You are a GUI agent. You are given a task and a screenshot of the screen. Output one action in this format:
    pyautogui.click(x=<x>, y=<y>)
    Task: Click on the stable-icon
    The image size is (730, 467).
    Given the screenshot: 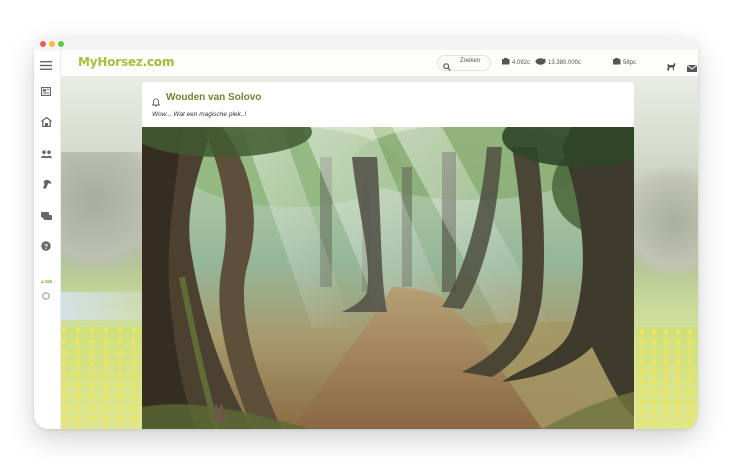 What is the action you would take?
    pyautogui.click(x=46, y=122)
    